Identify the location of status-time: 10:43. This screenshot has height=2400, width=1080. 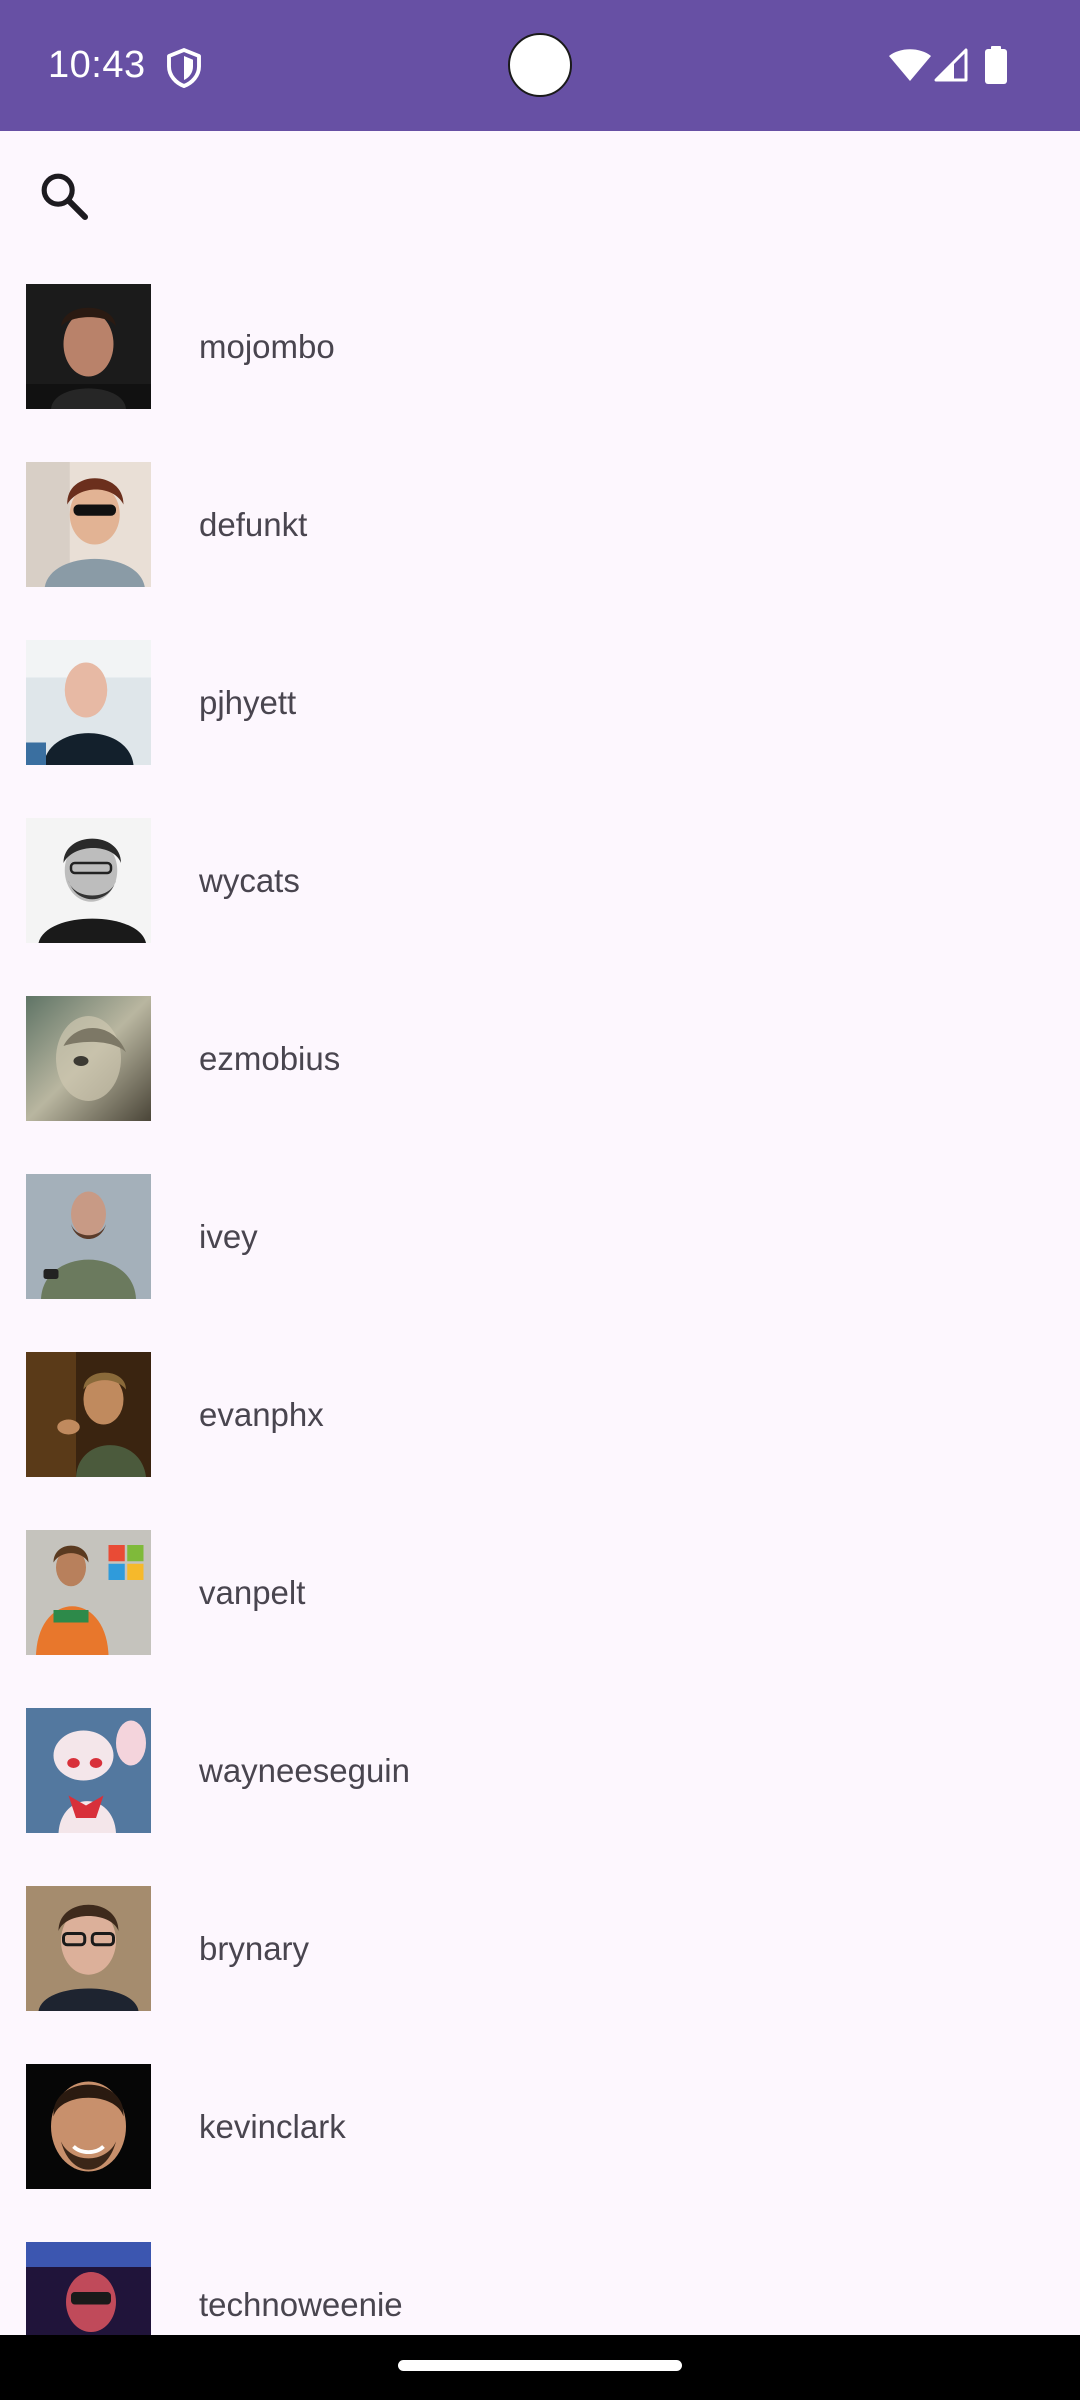
(97, 65).